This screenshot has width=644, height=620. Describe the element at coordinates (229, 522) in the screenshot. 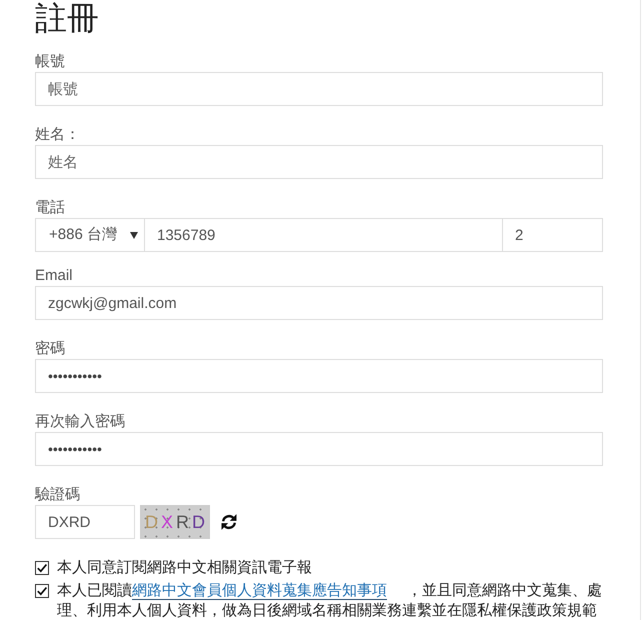

I see `refresh-icon` at that location.